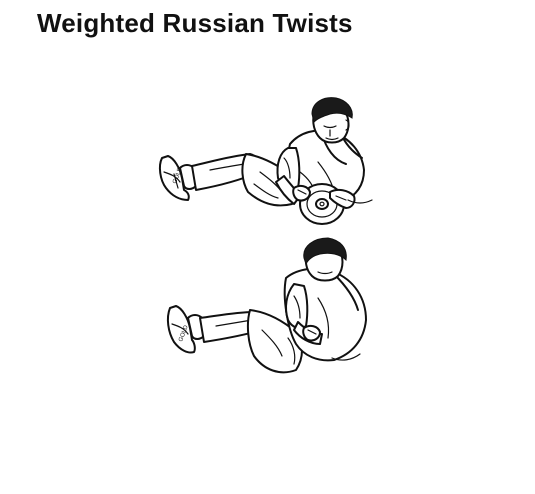  Describe the element at coordinates (268, 310) in the screenshot. I see `russian-twist-rotated-illustration: GOLD` at that location.